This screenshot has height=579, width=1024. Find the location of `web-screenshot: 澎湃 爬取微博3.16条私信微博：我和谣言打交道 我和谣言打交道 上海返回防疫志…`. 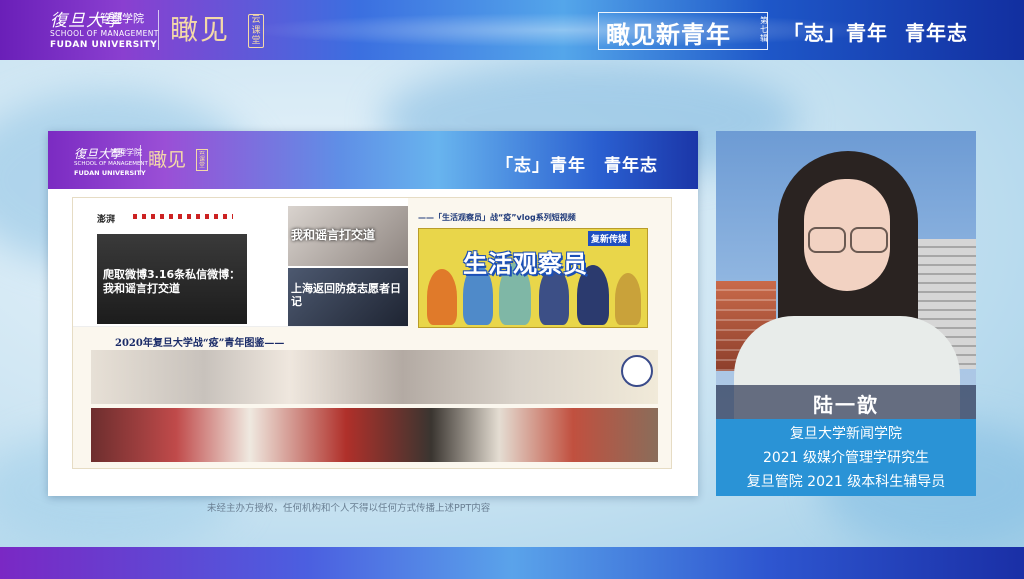

web-screenshot: 澎湃 爬取微博3.16条私信微博：我和谣言打交道 我和谣言打交道 上海返回防疫志… is located at coordinates (240, 262).